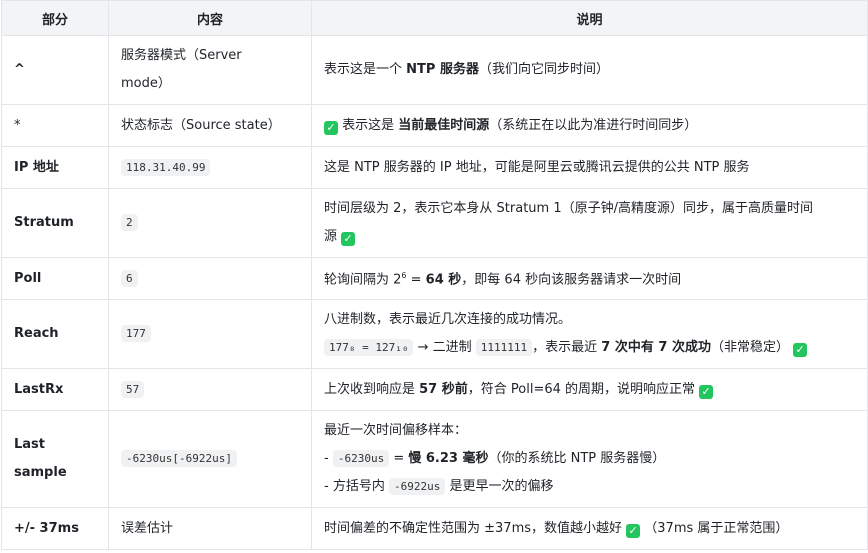  Describe the element at coordinates (368, 125) in the screenshot. I see `desc-text: 表示这是` at that location.